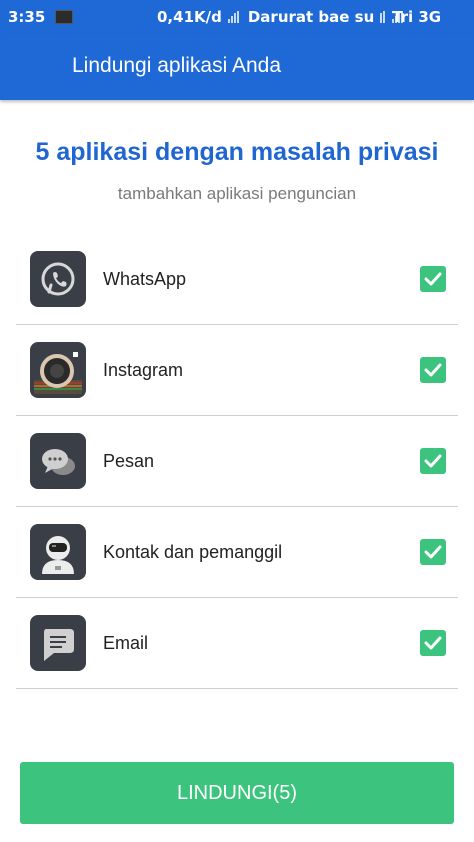 The width and height of the screenshot is (474, 842). I want to click on network-speed: 0,41K/d, so click(189, 17).